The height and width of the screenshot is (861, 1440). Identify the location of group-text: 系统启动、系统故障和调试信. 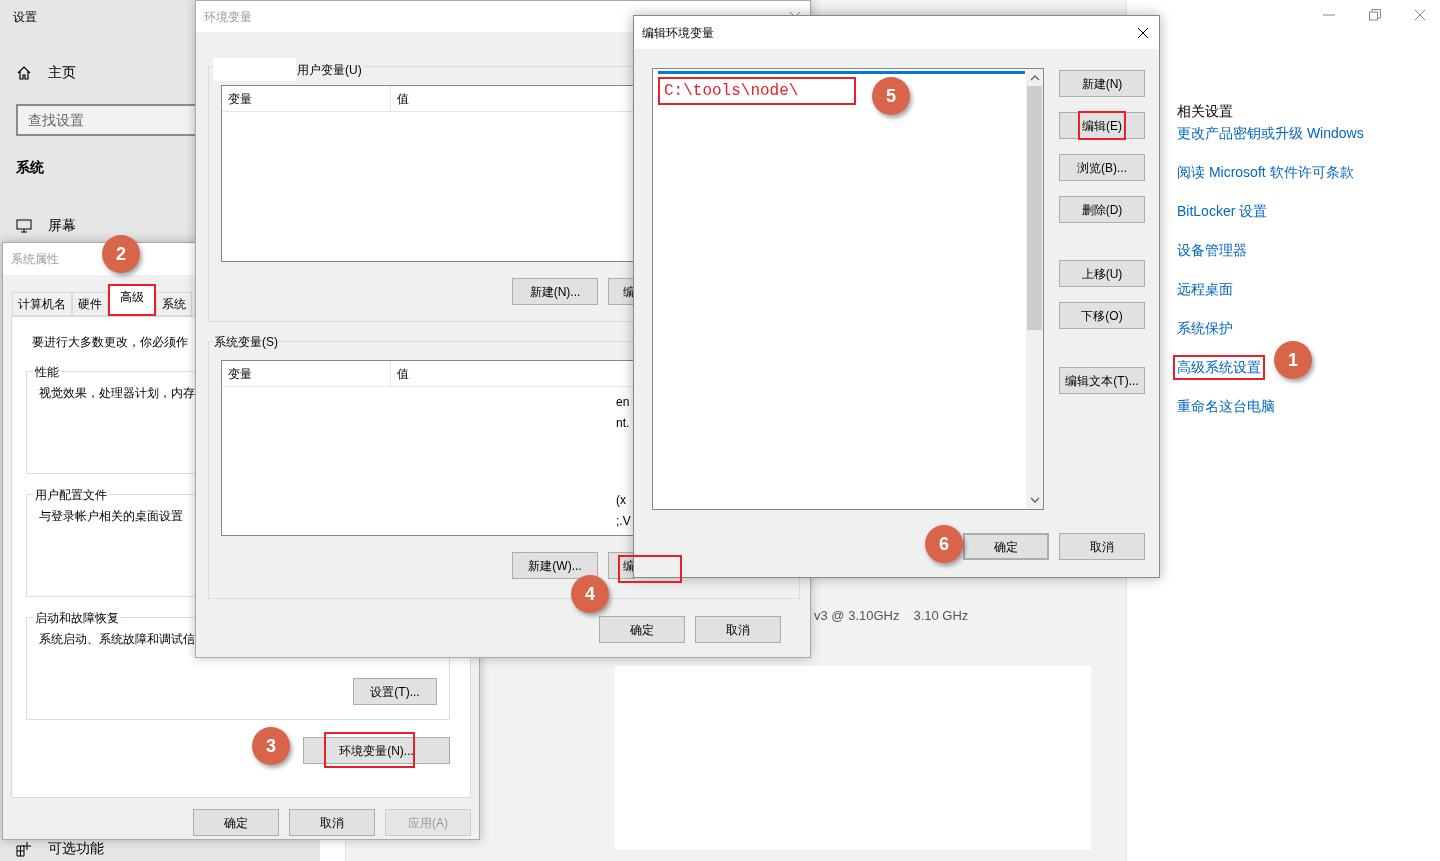
(117, 639).